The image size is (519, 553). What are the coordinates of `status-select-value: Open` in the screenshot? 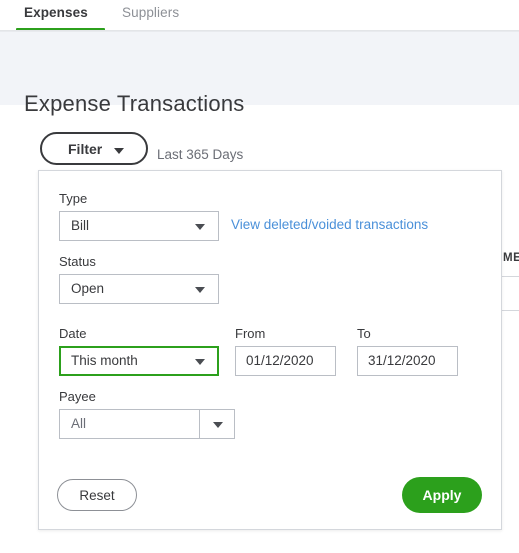 It's located at (88, 288).